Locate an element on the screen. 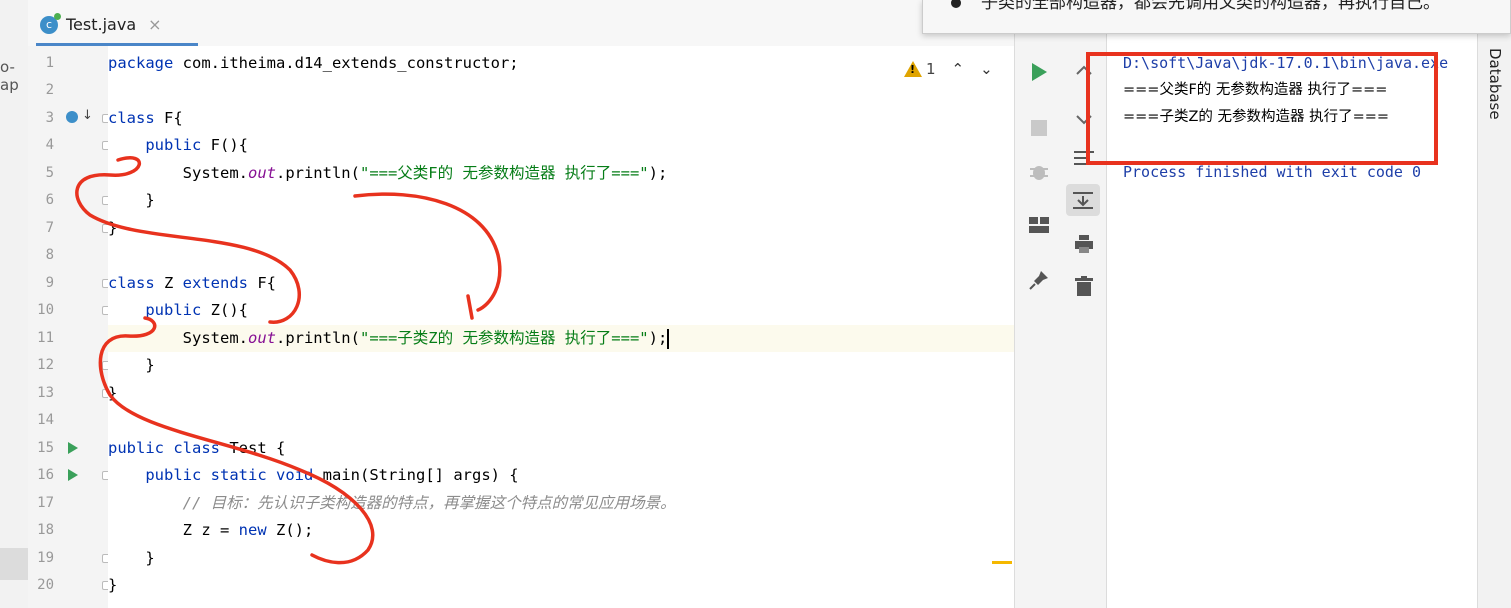  implementation-arrow-icon: ↓ is located at coordinates (87, 115).